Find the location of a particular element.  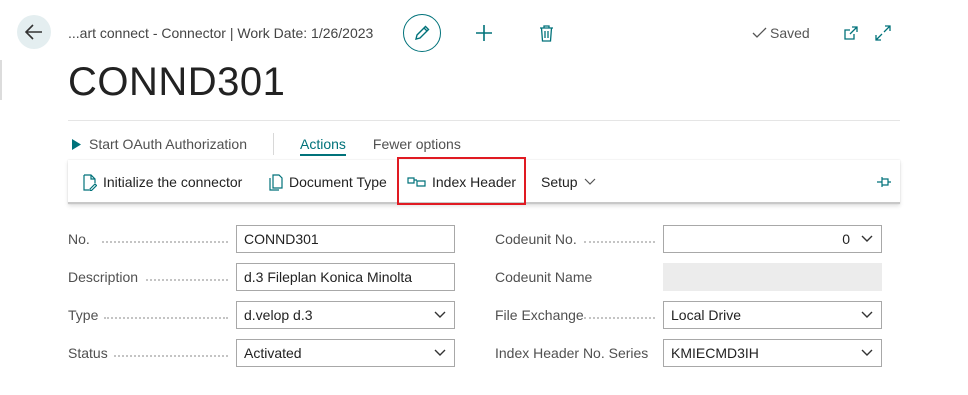

back-arrow-icon is located at coordinates (33, 32).